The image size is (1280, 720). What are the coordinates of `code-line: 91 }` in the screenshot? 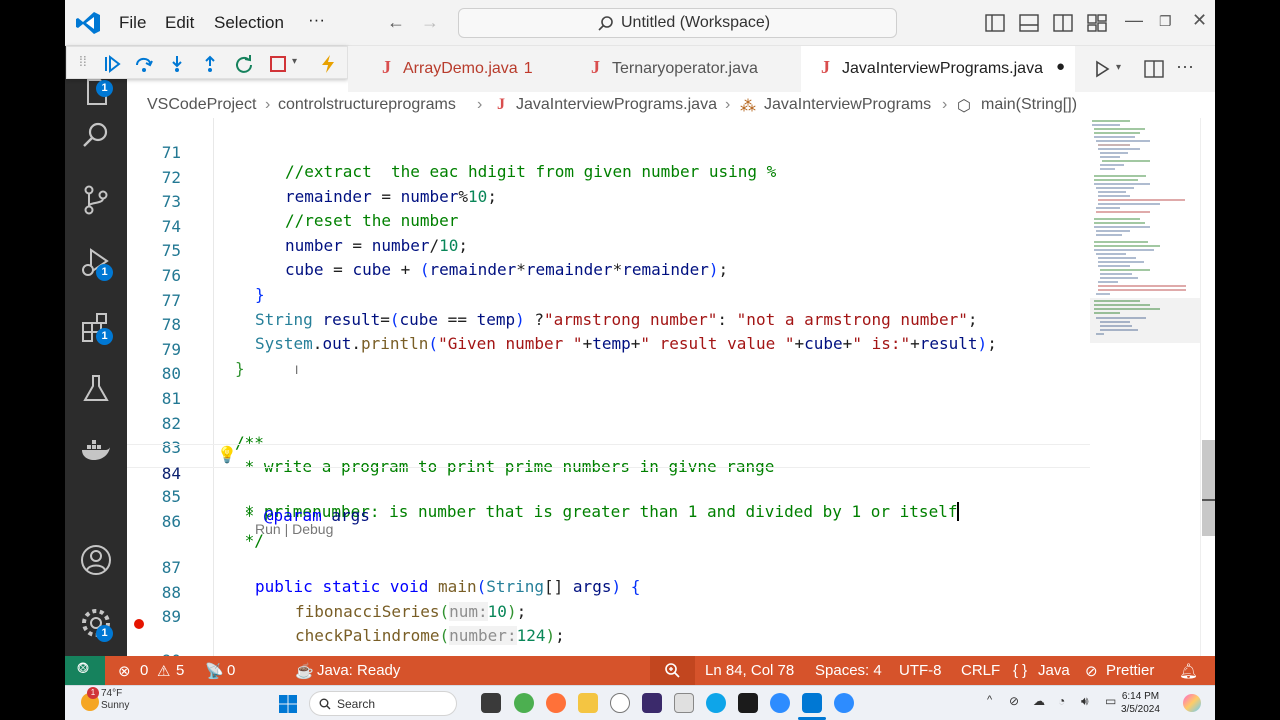 It's located at (608, 646).